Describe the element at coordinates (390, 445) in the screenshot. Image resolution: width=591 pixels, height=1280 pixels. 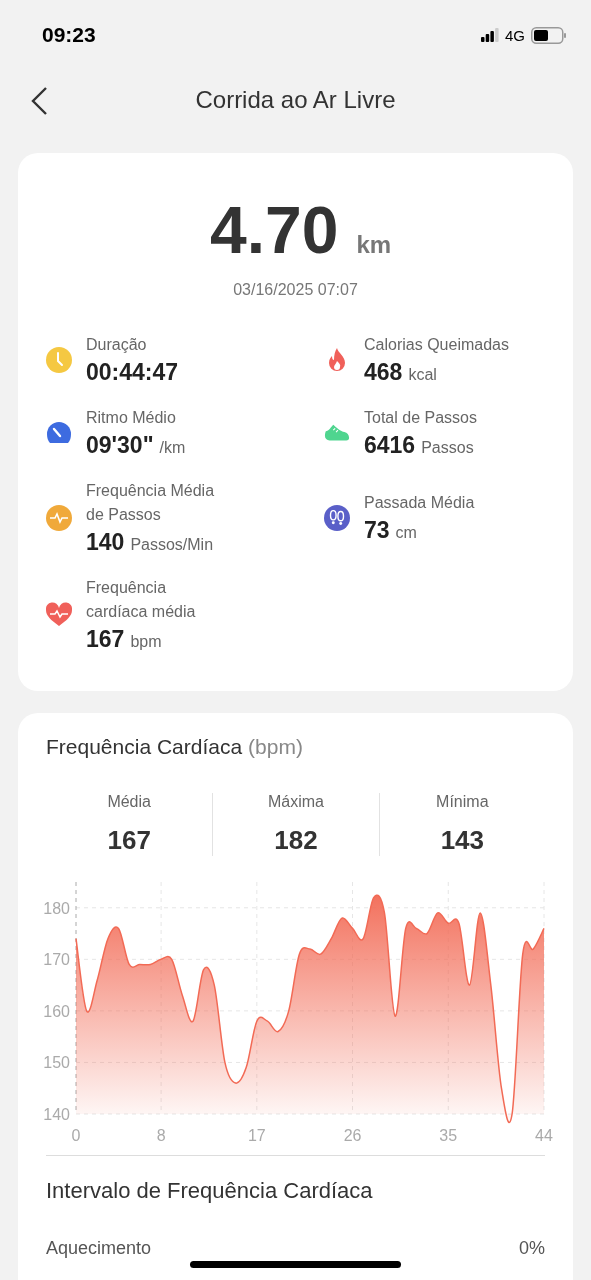
I see `metric-value: 6416` at that location.